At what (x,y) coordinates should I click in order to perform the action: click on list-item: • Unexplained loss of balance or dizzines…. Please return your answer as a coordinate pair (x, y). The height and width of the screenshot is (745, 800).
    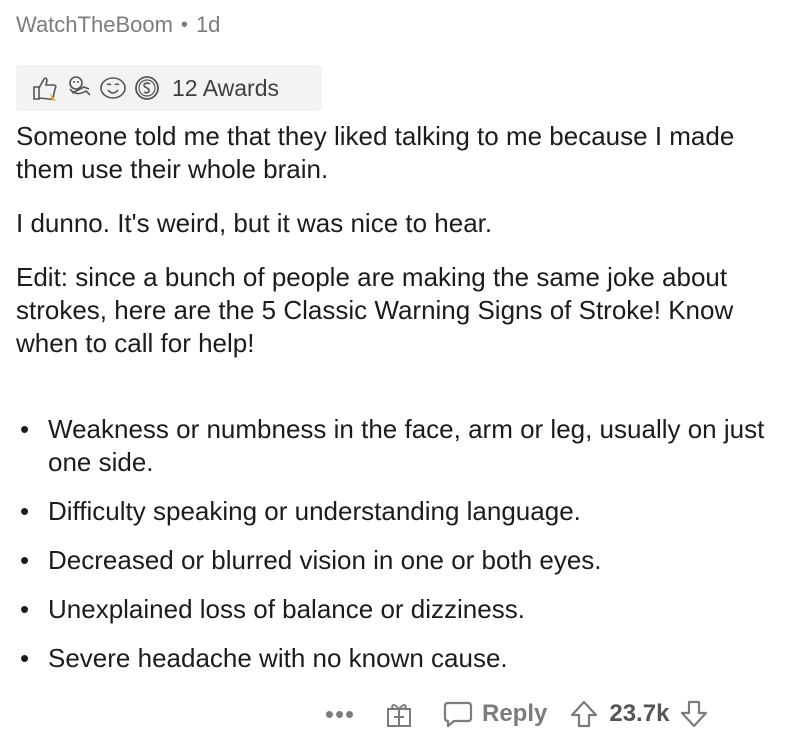
    Looking at the image, I should click on (401, 609).